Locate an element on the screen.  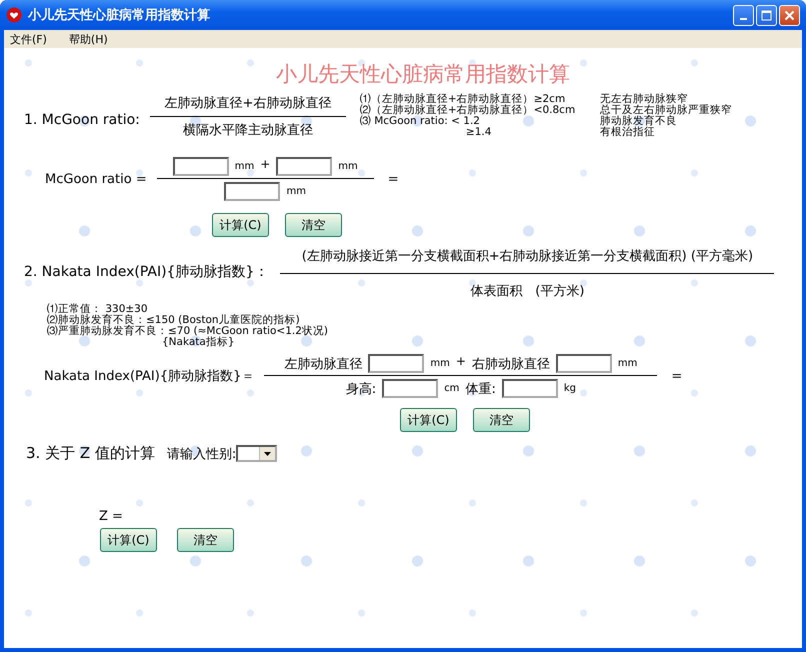
unit-label: cm is located at coordinates (452, 388).